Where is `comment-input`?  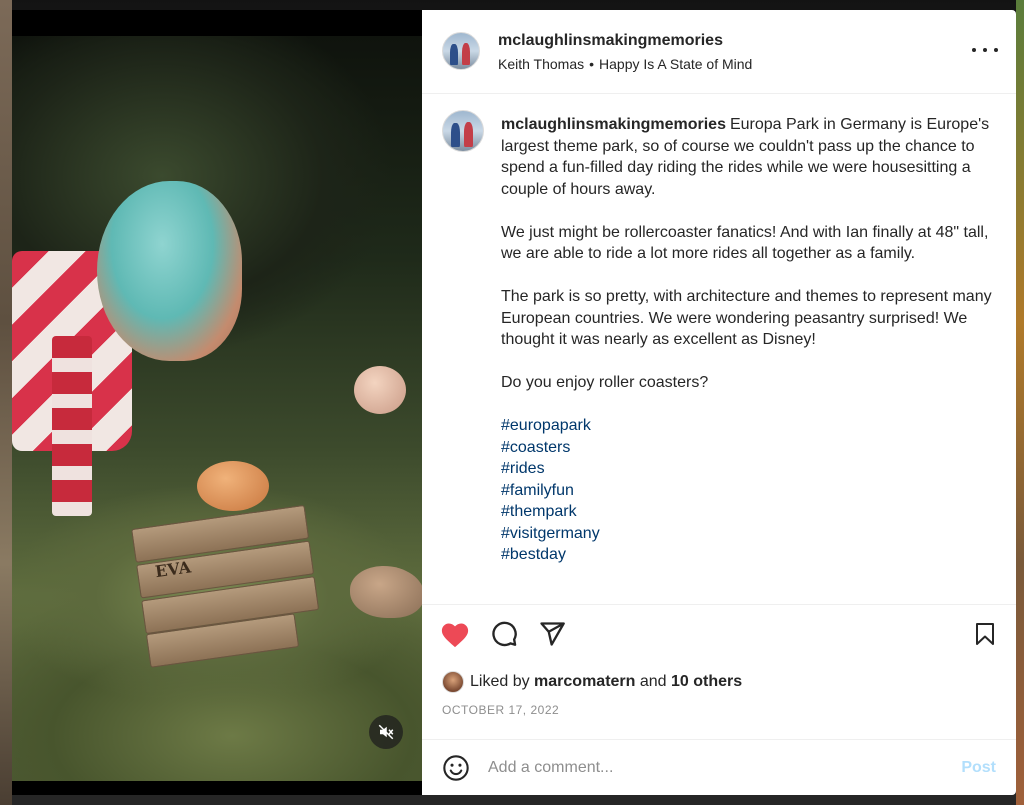
comment-input is located at coordinates (708, 768).